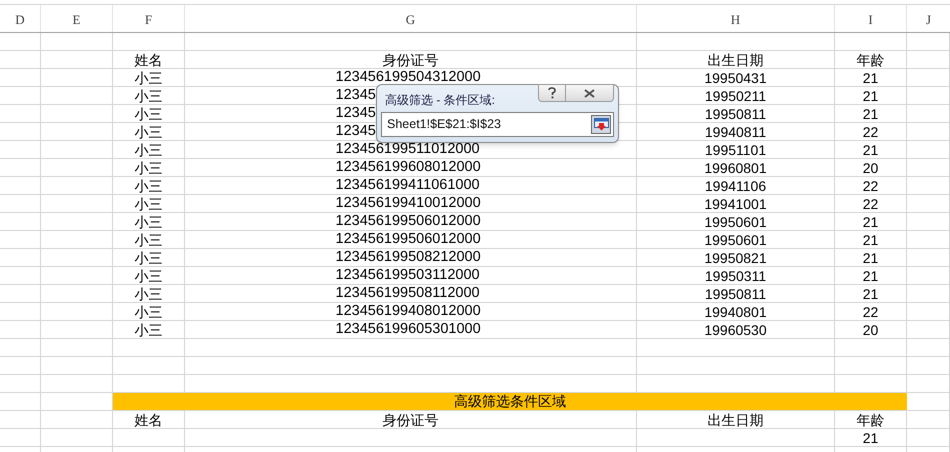 This screenshot has height=452, width=950. What do you see at coordinates (736, 18) in the screenshot?
I see `column-header: H` at bounding box center [736, 18].